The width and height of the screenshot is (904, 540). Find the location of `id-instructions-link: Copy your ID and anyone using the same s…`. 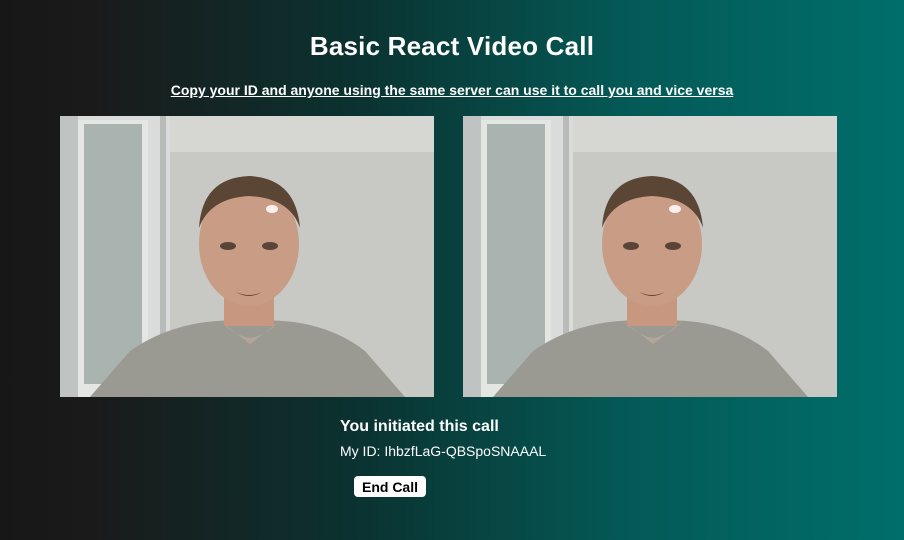

id-instructions-link: Copy your ID and anyone using the same s… is located at coordinates (452, 90).